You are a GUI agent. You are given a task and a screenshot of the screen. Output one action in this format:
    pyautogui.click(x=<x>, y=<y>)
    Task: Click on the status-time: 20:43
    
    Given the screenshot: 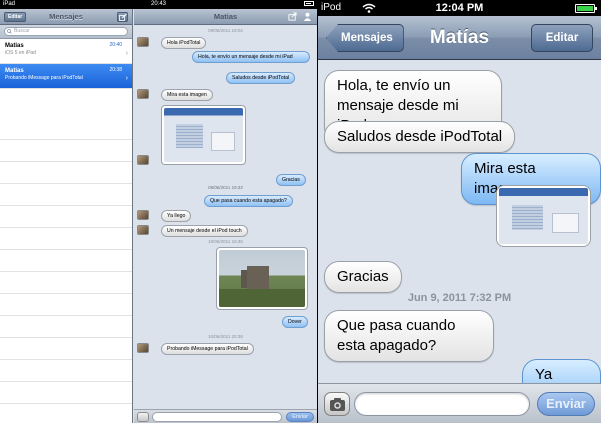 What is the action you would take?
    pyautogui.click(x=158, y=4)
    